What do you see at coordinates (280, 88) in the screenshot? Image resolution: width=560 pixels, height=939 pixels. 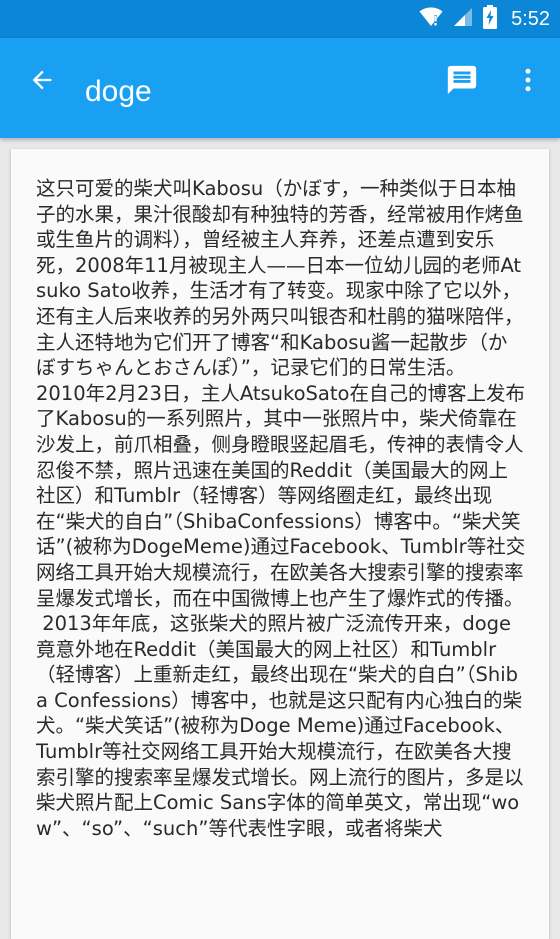 I see `app-bar: doge` at bounding box center [280, 88].